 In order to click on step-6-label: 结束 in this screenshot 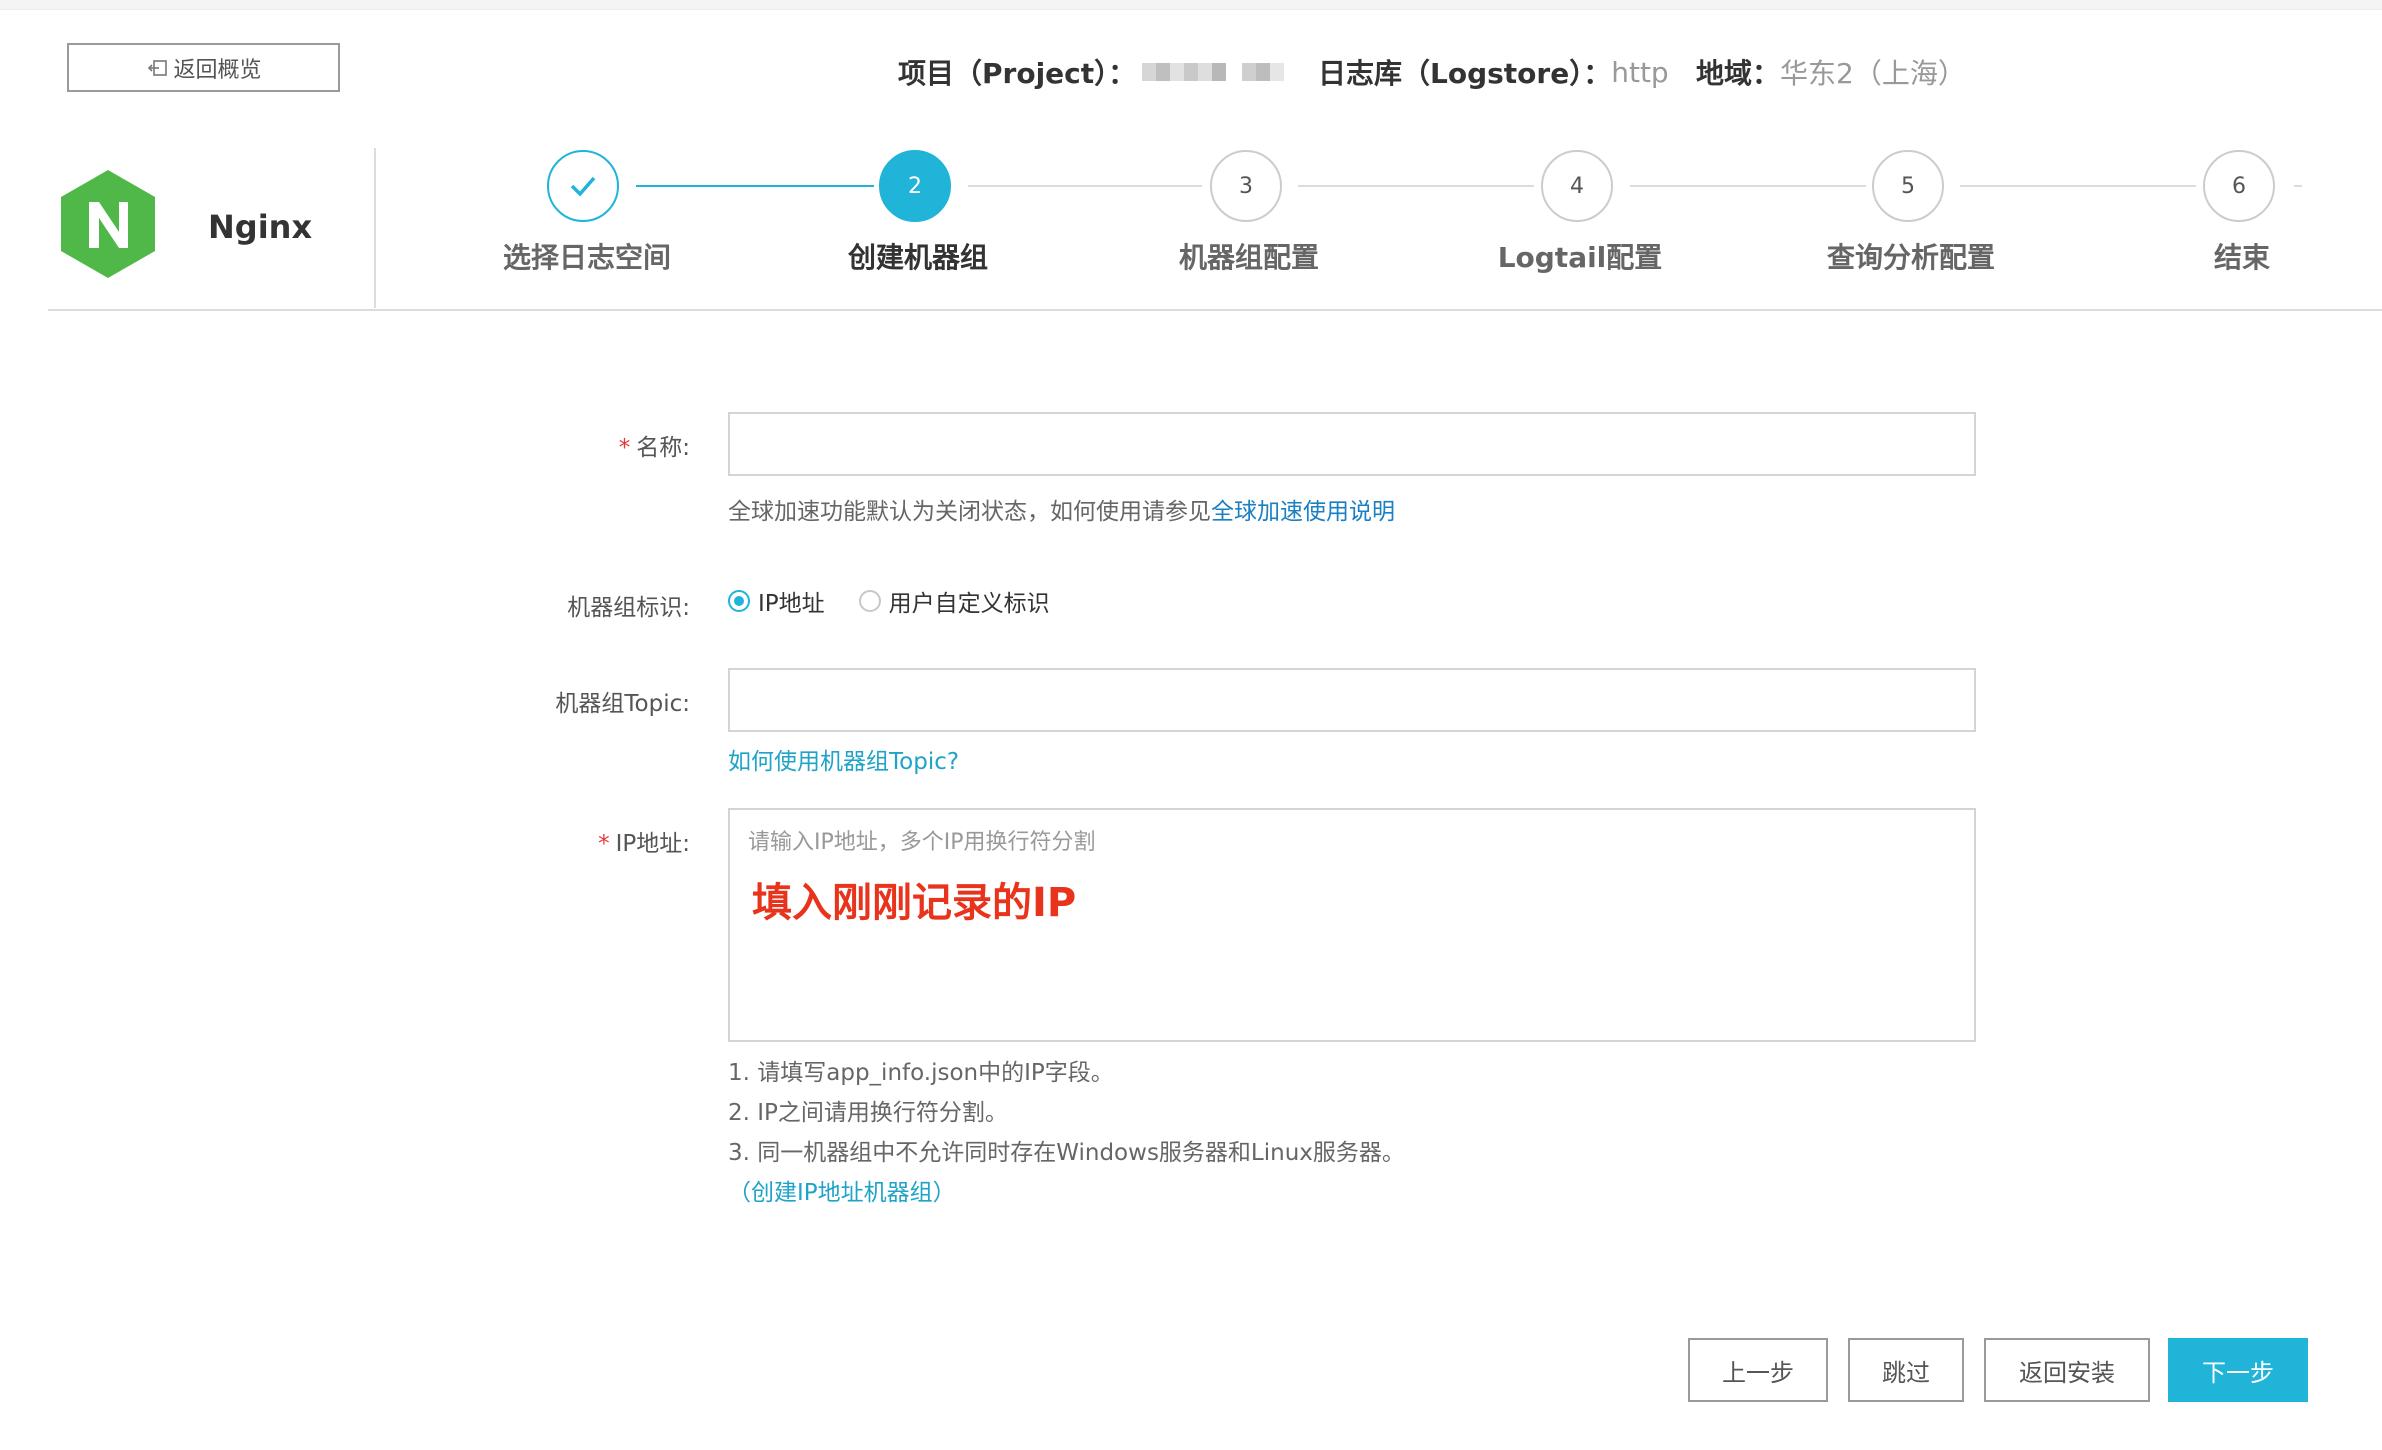, I will do `click(2241, 257)`.